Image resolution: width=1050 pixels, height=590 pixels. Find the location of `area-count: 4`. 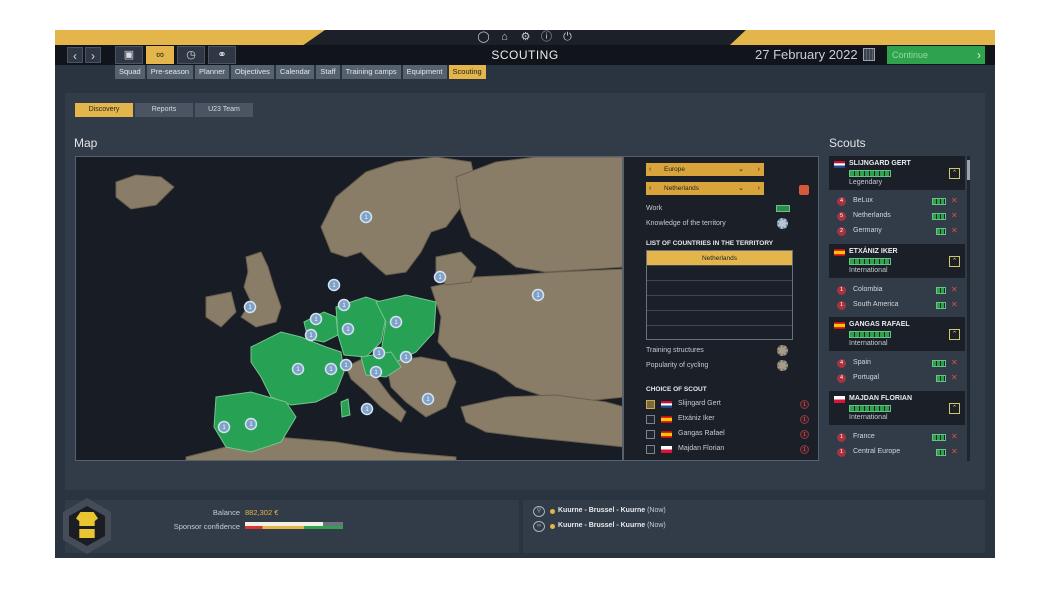

area-count: 4 is located at coordinates (841, 378).